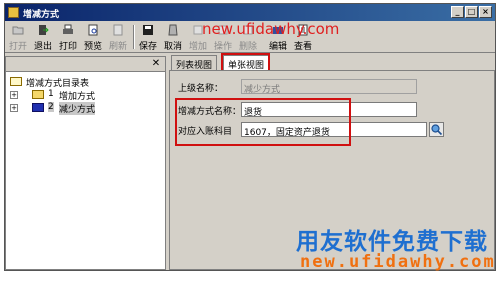 The height and width of the screenshot is (282, 500). I want to click on parent-name-field: 减少方式, so click(329, 86).